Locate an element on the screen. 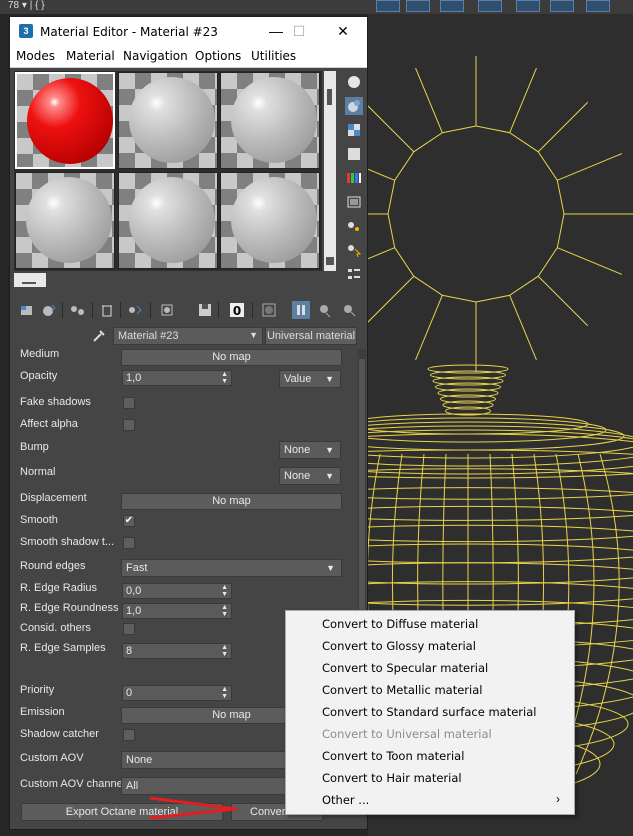 The width and height of the screenshot is (633, 836). menu-material: Material is located at coordinates (90, 56).